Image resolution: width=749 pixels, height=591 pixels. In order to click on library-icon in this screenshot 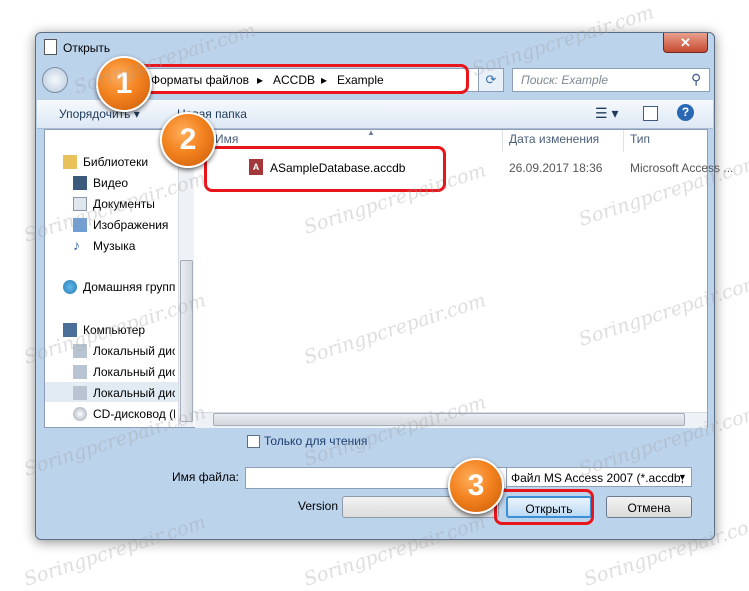, I will do `click(70, 162)`.